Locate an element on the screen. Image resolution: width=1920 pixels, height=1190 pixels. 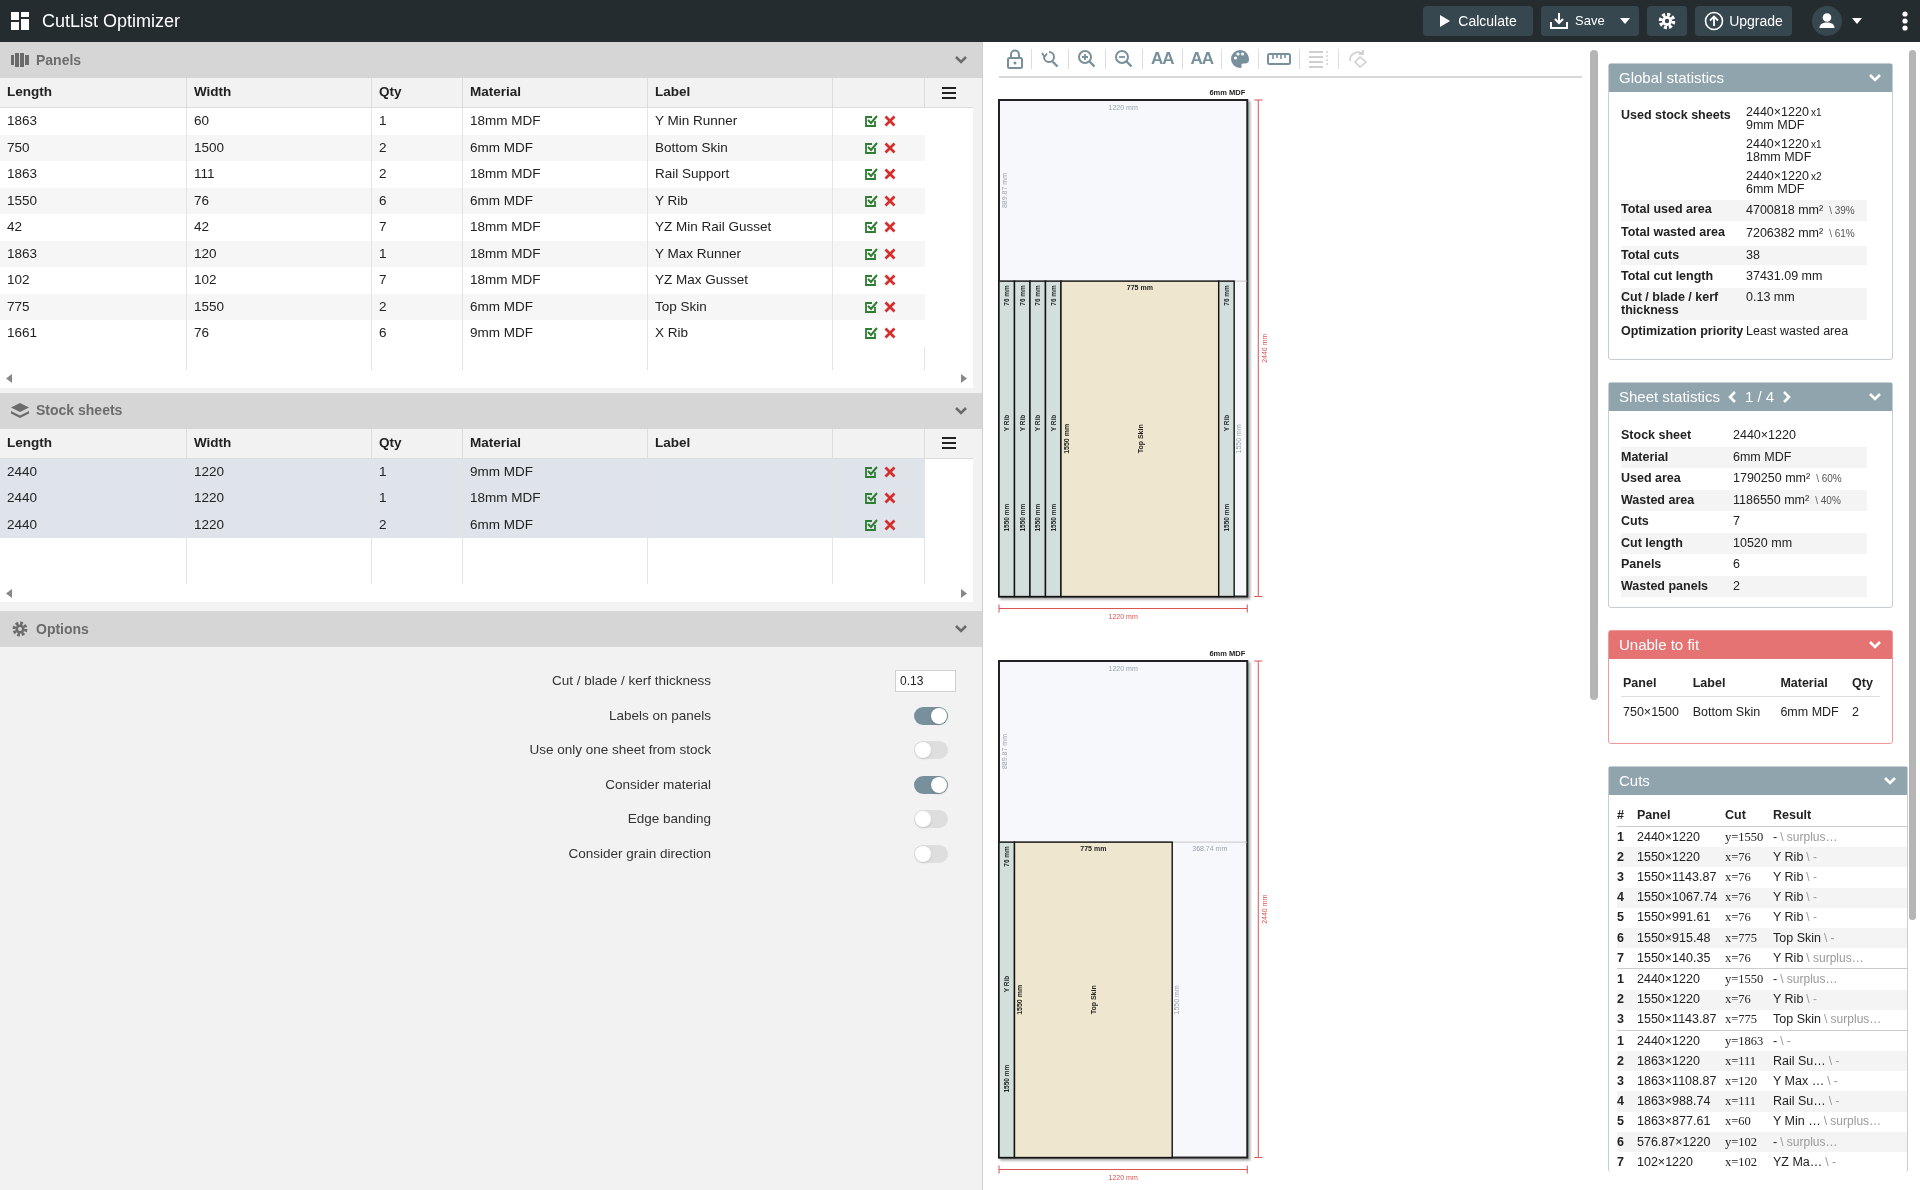
table-cell-text: 6 is located at coordinates (383, 333).